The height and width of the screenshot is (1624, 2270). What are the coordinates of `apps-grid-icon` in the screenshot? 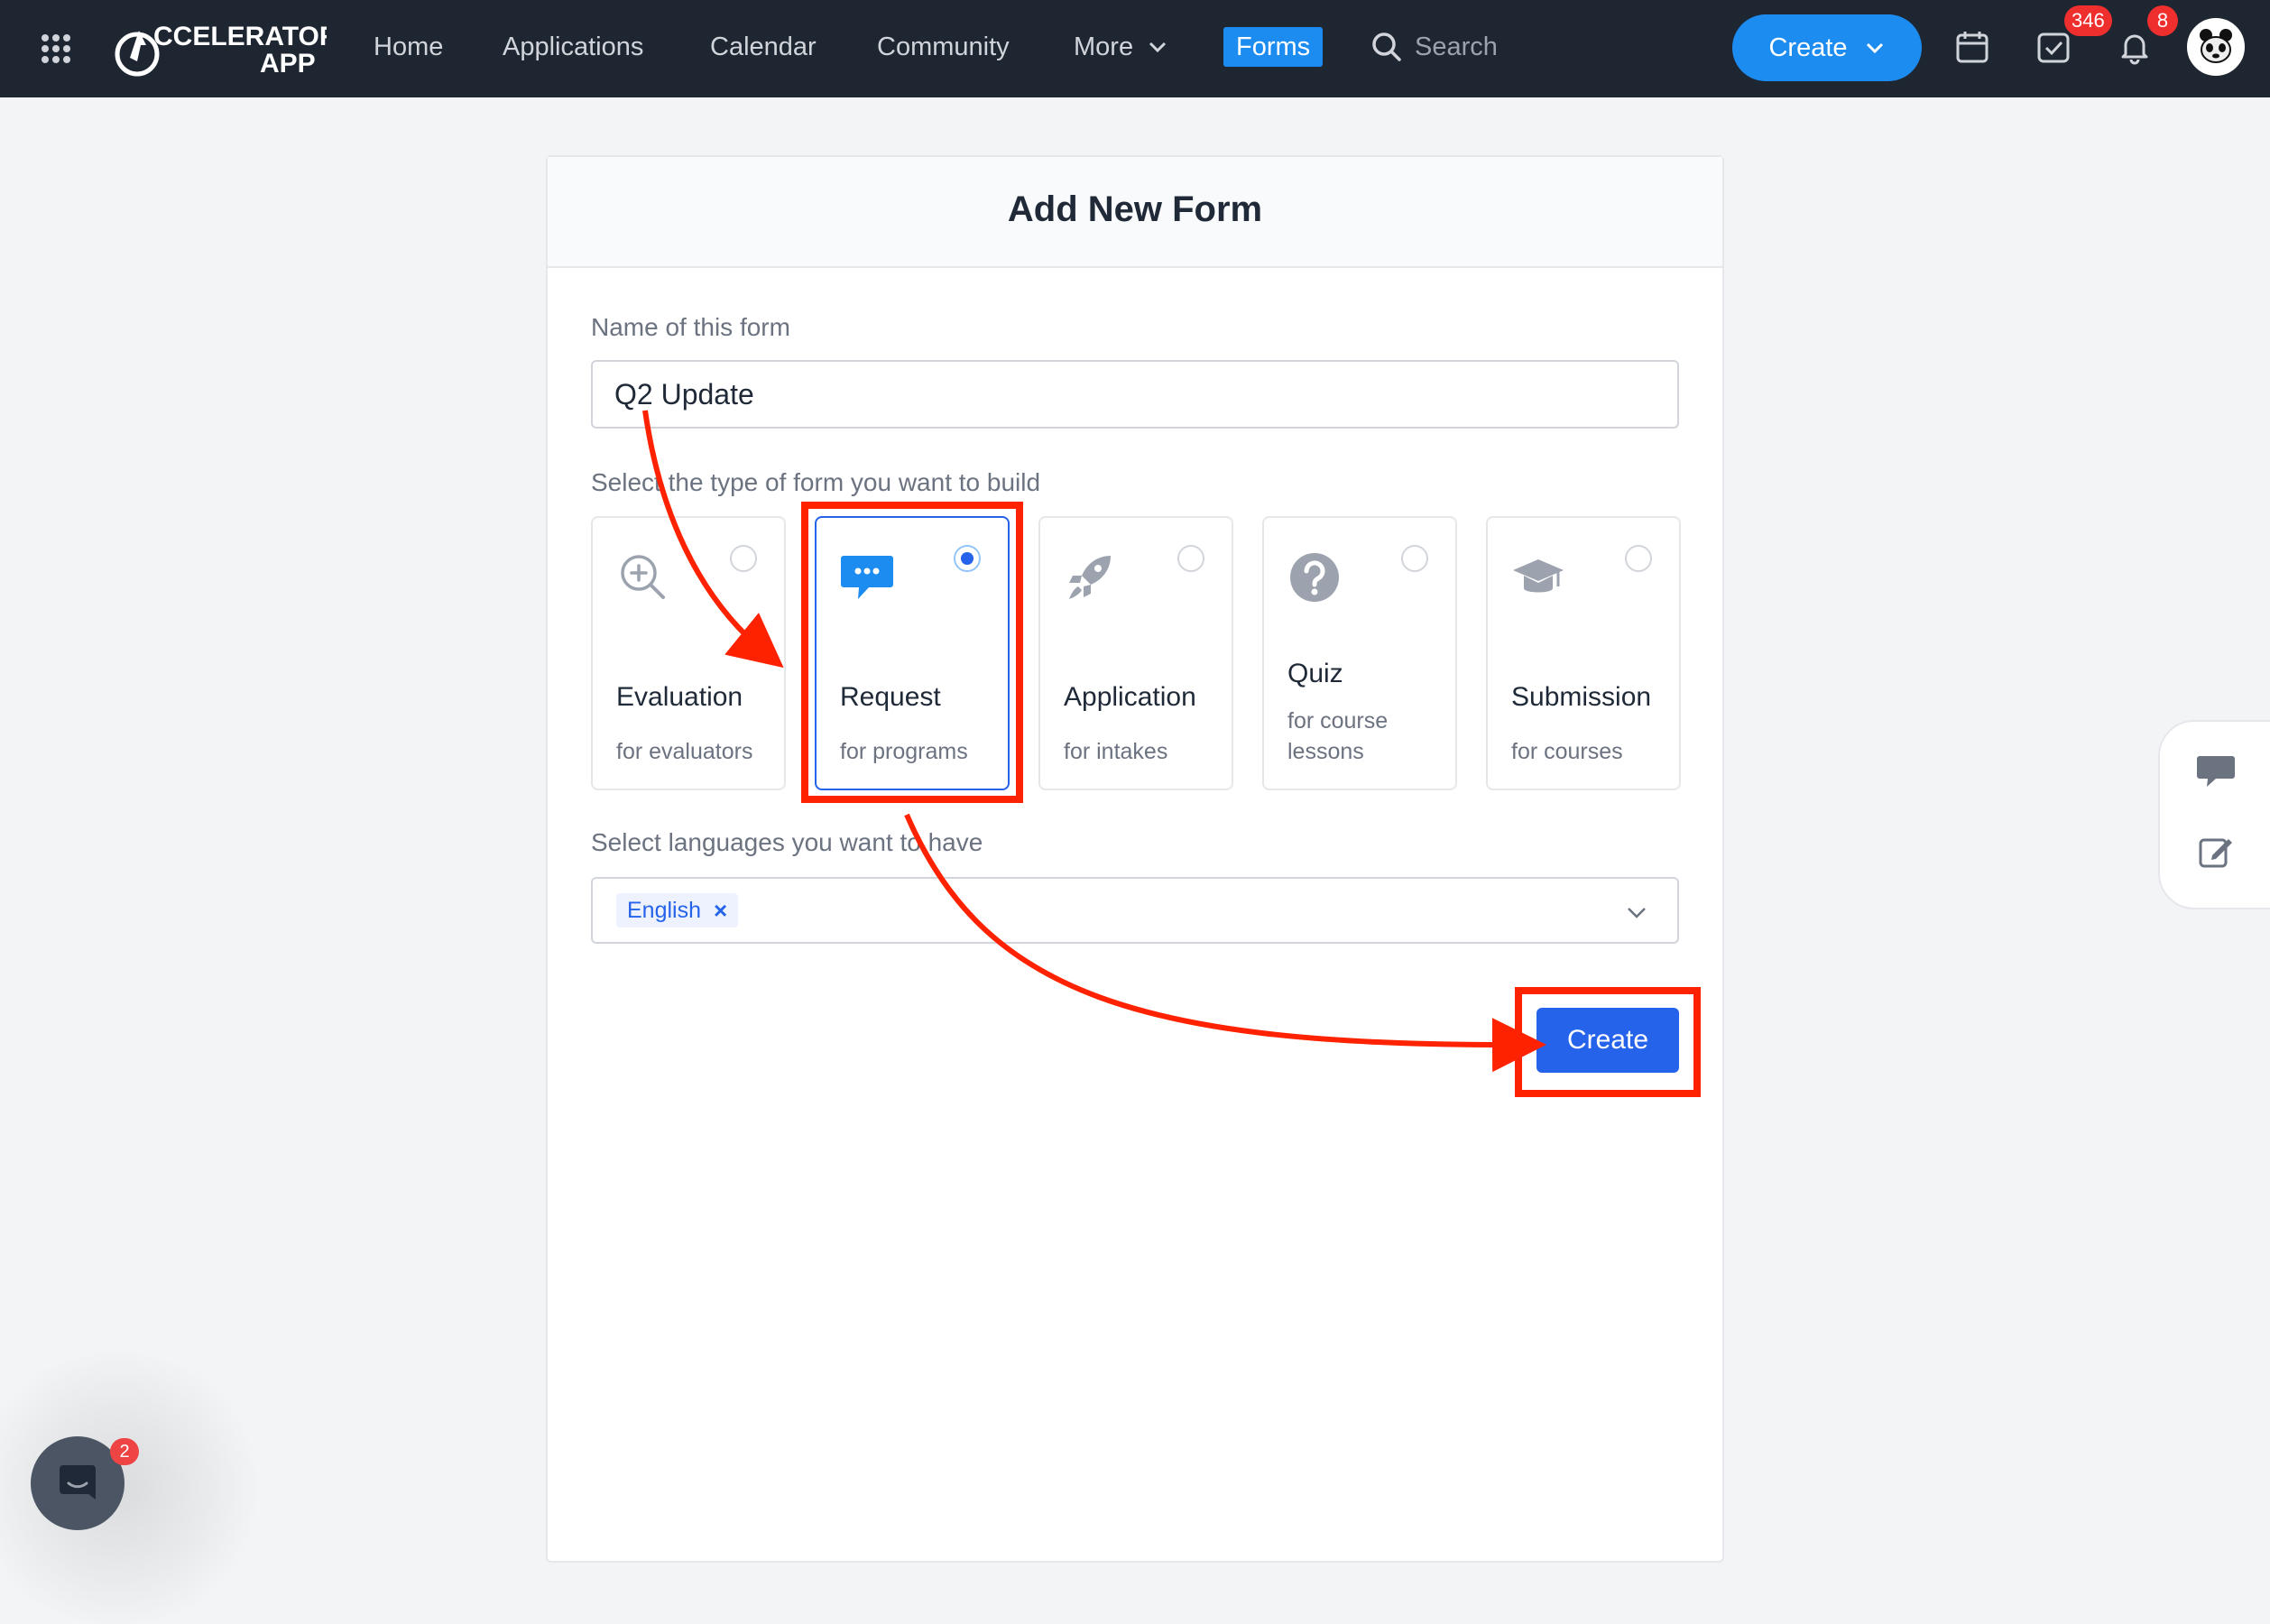 It's located at (56, 49).